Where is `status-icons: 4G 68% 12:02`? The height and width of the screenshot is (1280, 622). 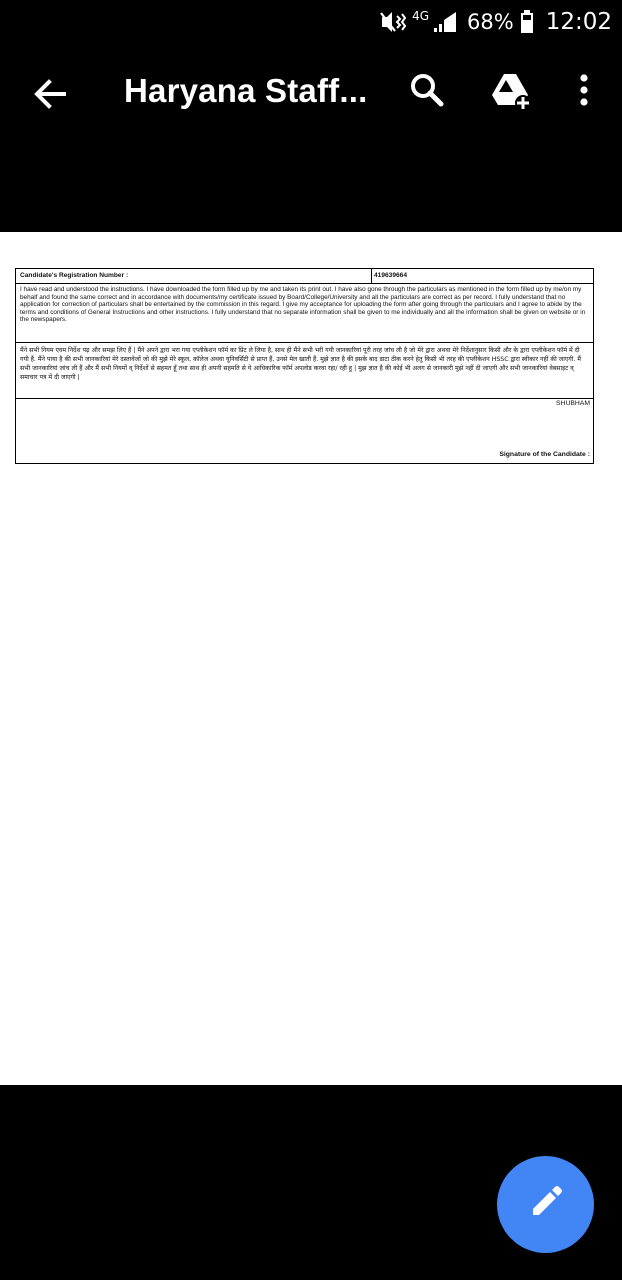
status-icons: 4G 68% 12:02 is located at coordinates (495, 22).